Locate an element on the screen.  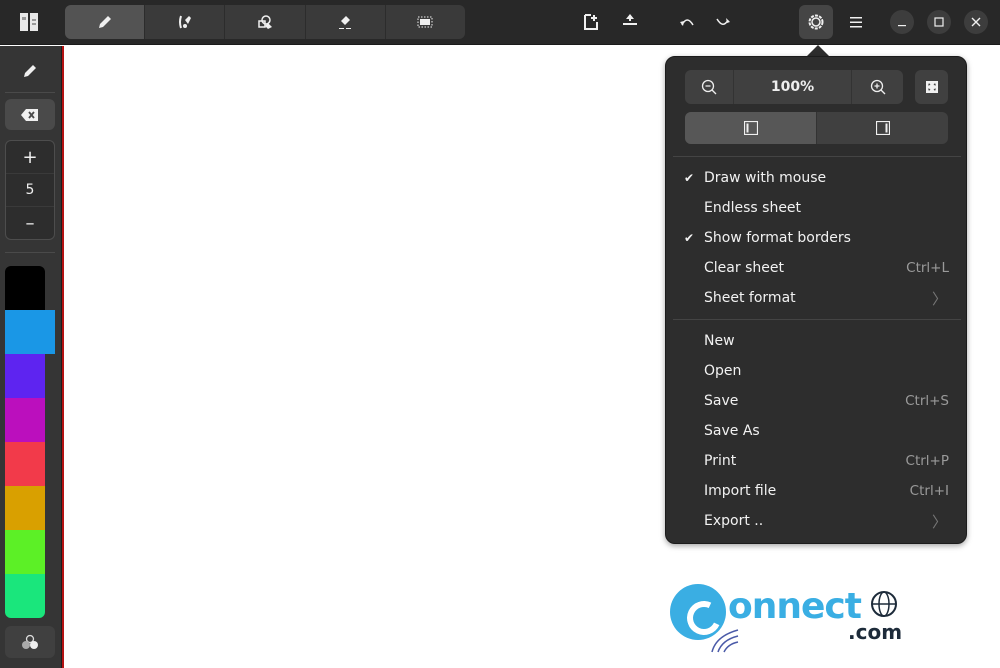
hamburger-icon is located at coordinates (856, 22).